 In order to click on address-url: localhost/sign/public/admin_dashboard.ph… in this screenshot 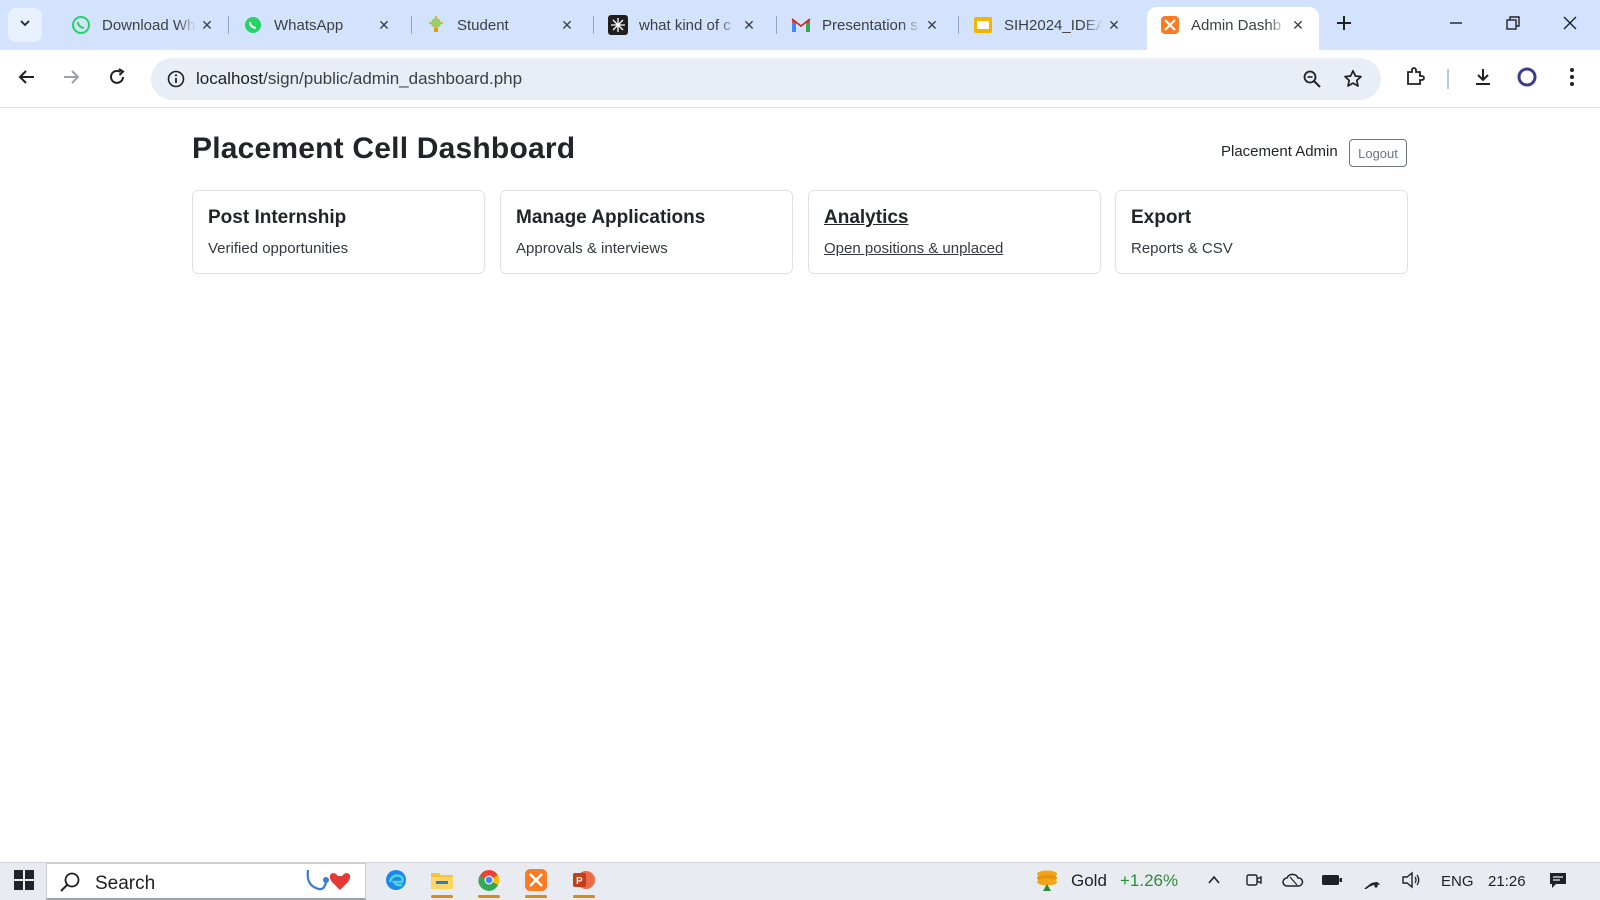, I will do `click(359, 79)`.